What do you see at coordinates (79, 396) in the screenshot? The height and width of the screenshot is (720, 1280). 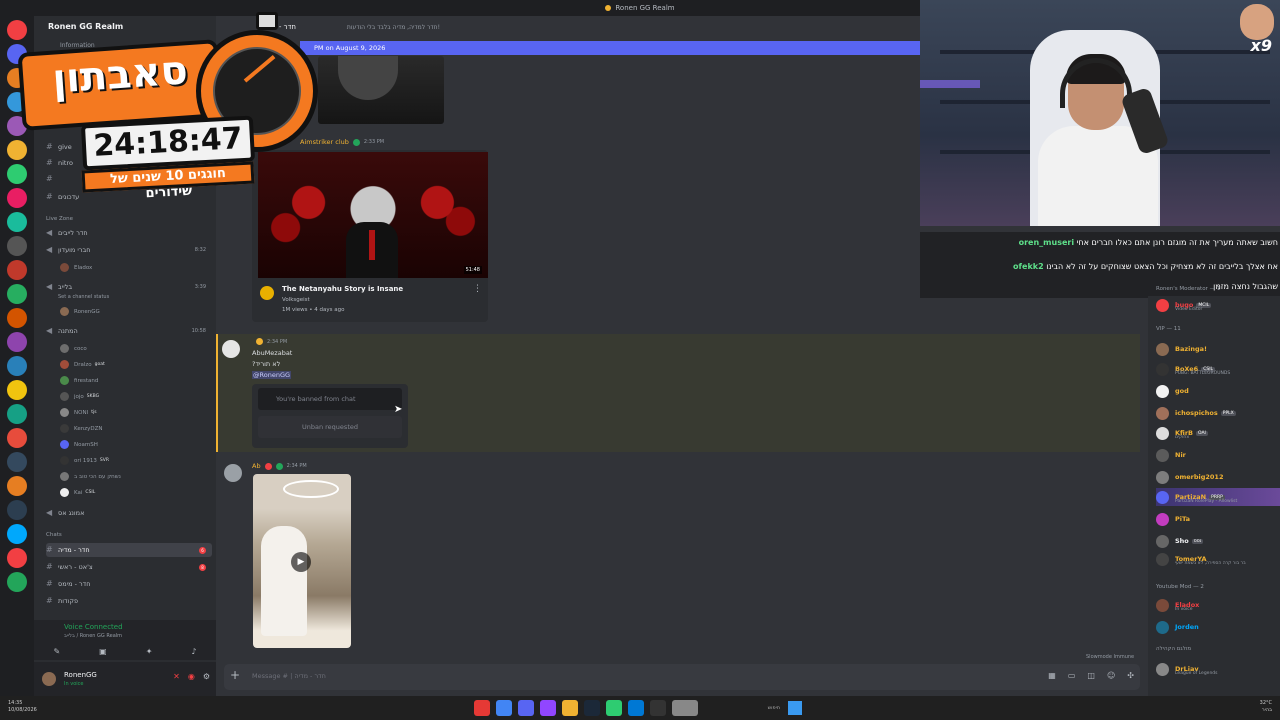 I see `voice-member: jojo SKBG` at bounding box center [79, 396].